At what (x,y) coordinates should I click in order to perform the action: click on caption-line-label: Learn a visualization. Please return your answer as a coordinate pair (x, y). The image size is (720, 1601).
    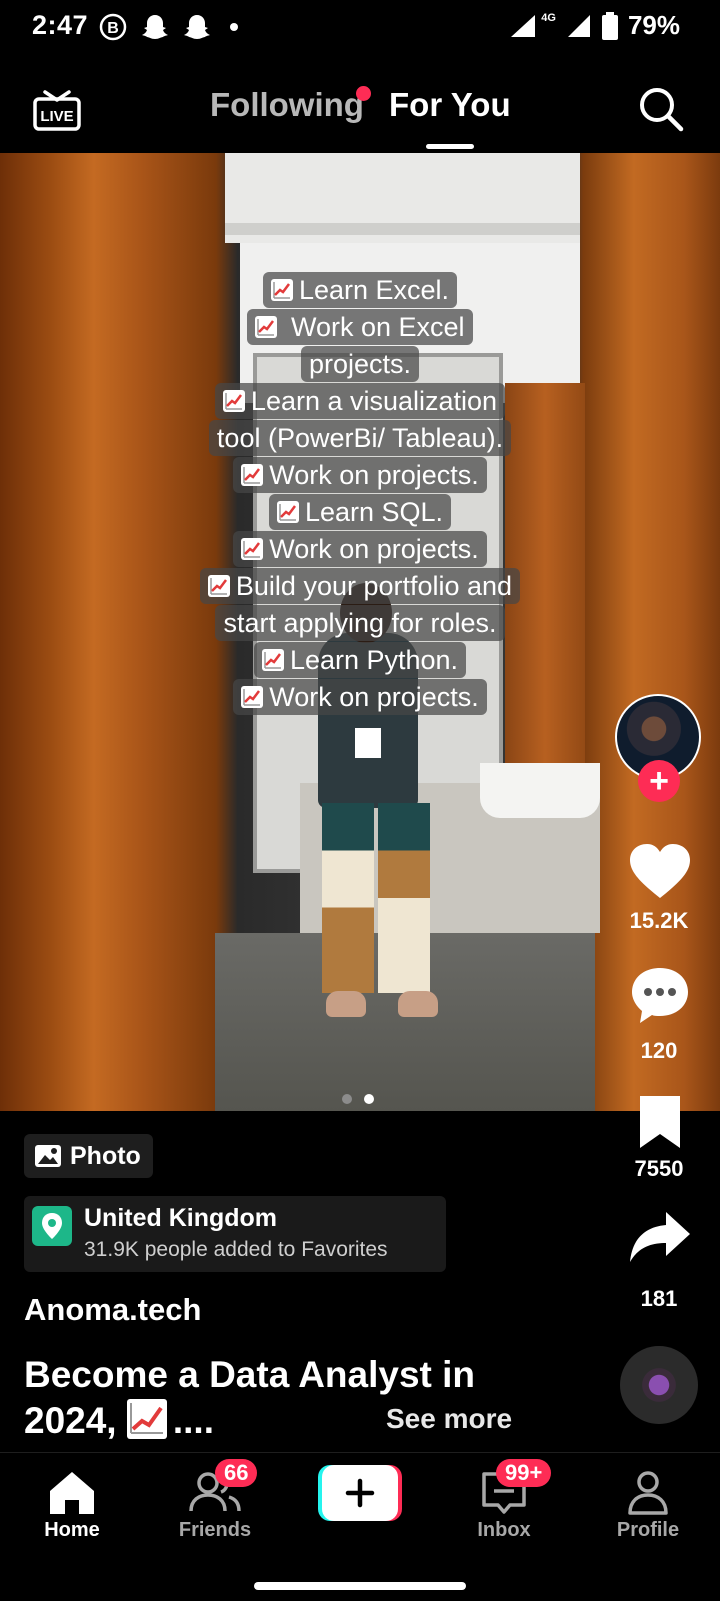
    Looking at the image, I should click on (374, 401).